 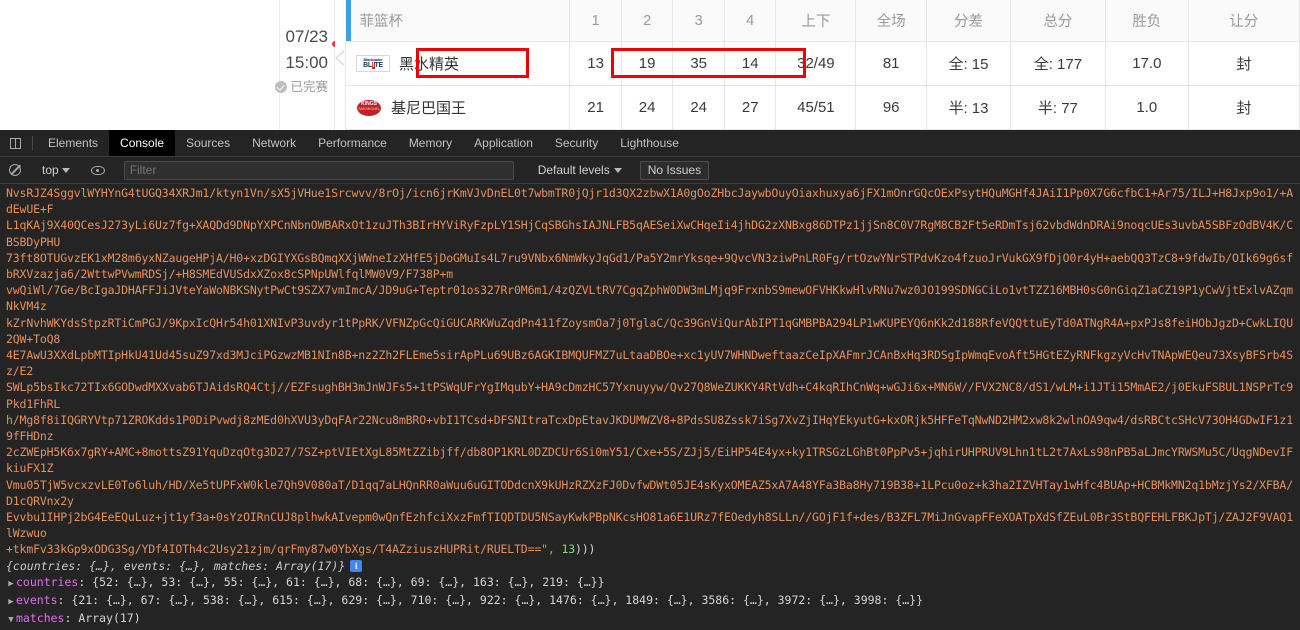 I want to click on col-header-q1: 1, so click(x=595, y=21).